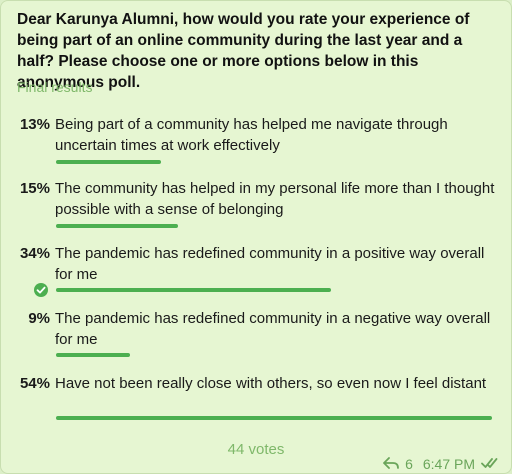  I want to click on forward-count: 6, so click(409, 464).